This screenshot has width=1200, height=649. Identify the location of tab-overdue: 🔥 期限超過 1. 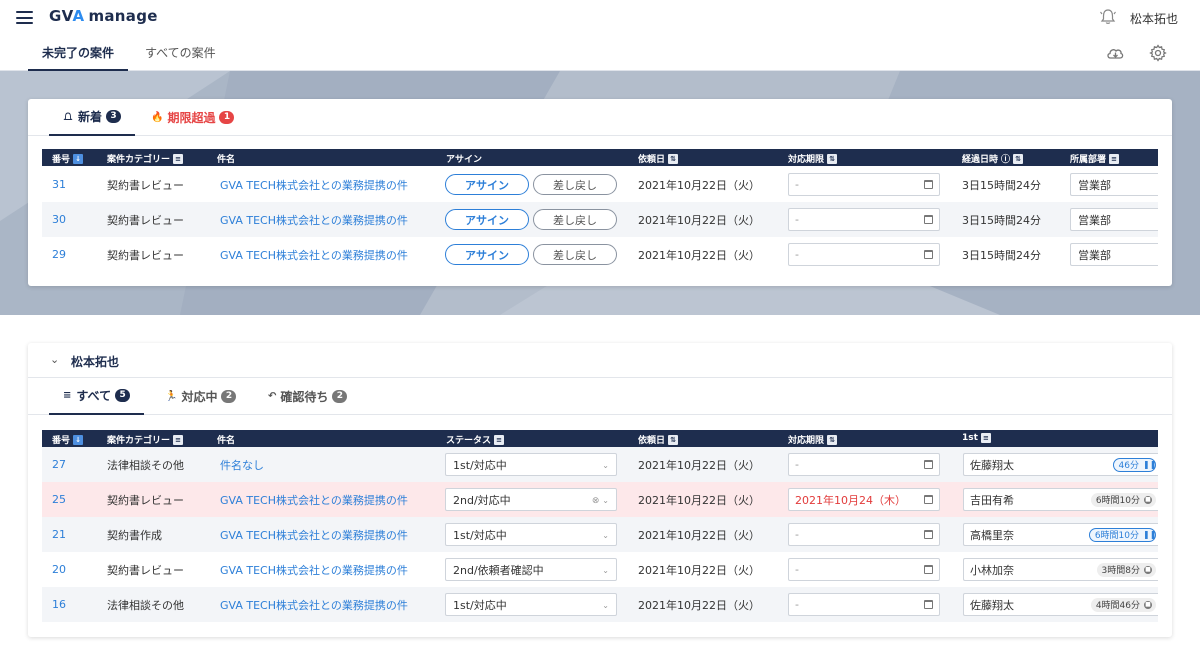
(193, 117).